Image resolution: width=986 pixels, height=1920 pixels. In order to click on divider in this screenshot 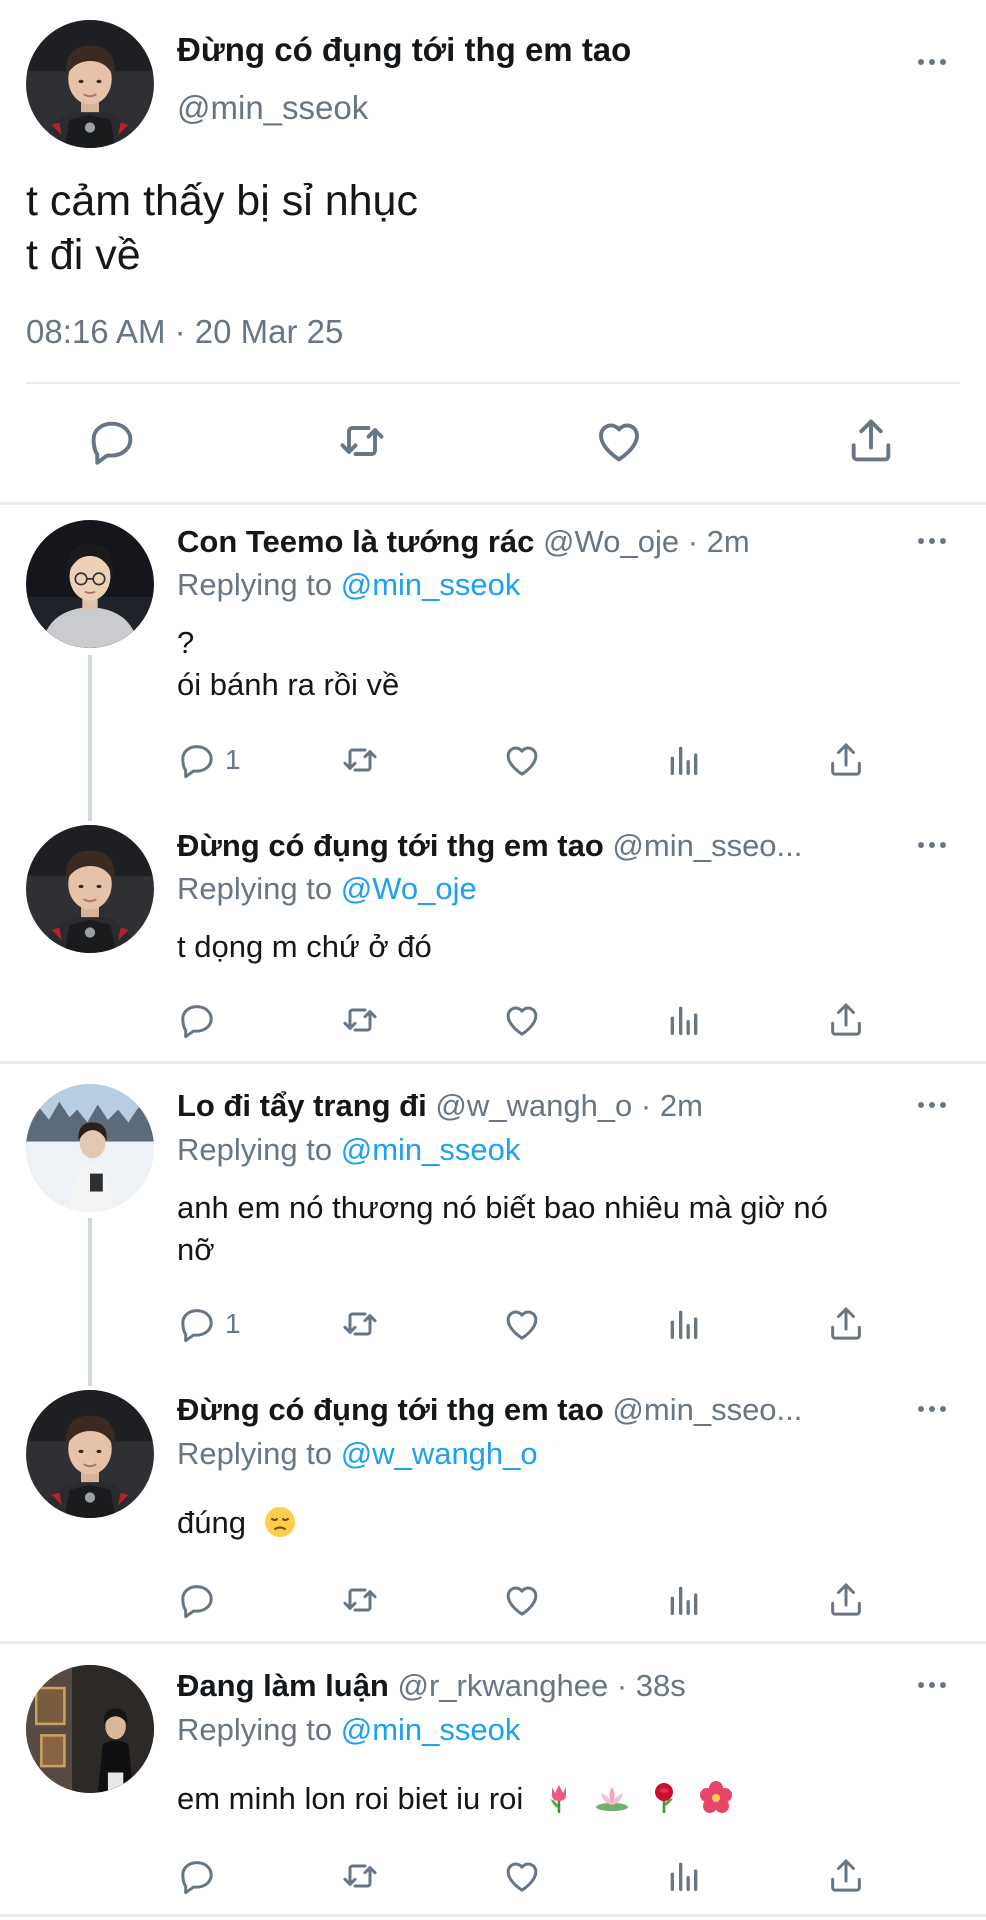, I will do `click(493, 383)`.